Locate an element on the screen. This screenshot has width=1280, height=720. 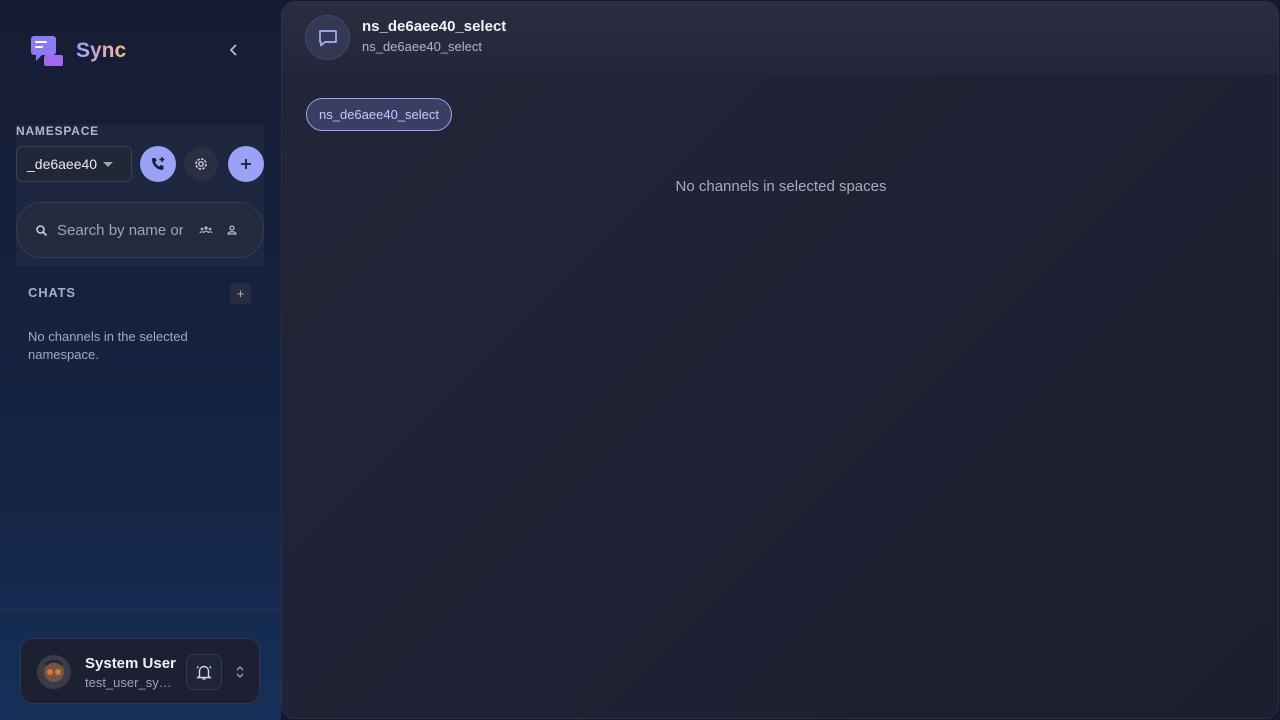
group-icon is located at coordinates (206, 232).